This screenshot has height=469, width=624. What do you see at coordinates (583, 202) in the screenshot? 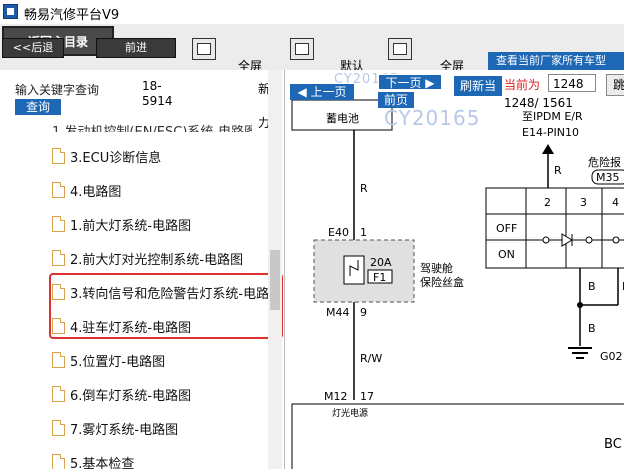
I see `col-3: 3` at bounding box center [583, 202].